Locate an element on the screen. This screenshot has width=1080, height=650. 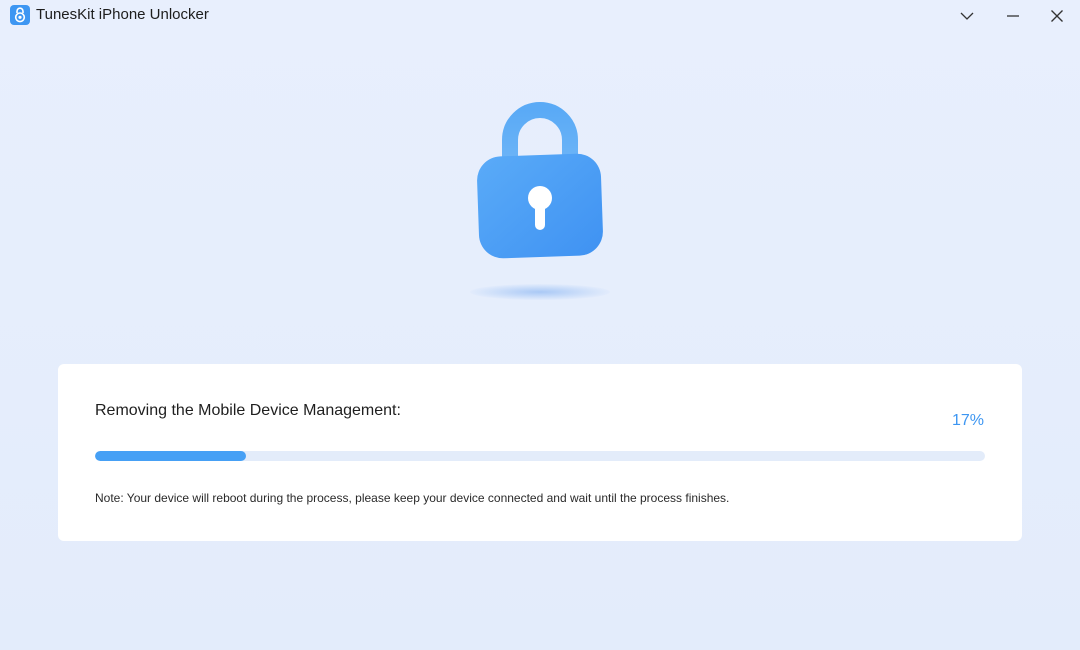
minimize-button is located at coordinates (1013, 16).